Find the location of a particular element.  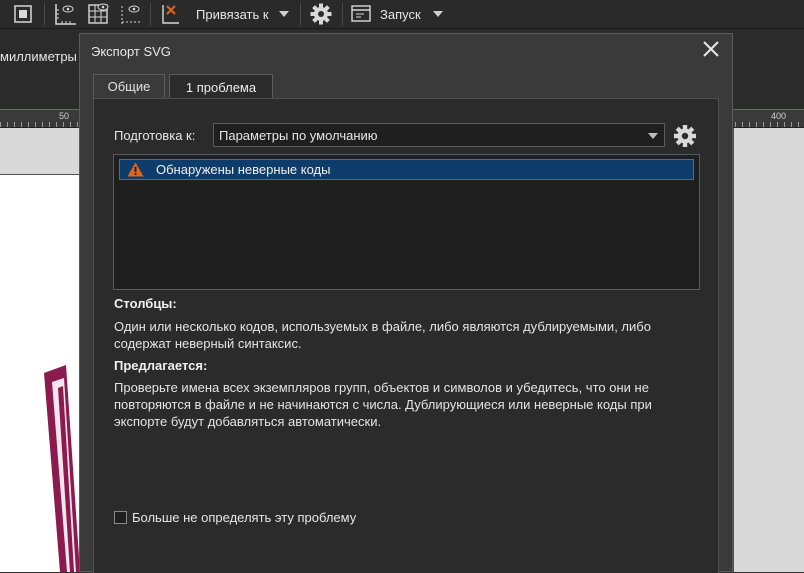

main-toolbar: Привязать к Запуск is located at coordinates (402, 14).